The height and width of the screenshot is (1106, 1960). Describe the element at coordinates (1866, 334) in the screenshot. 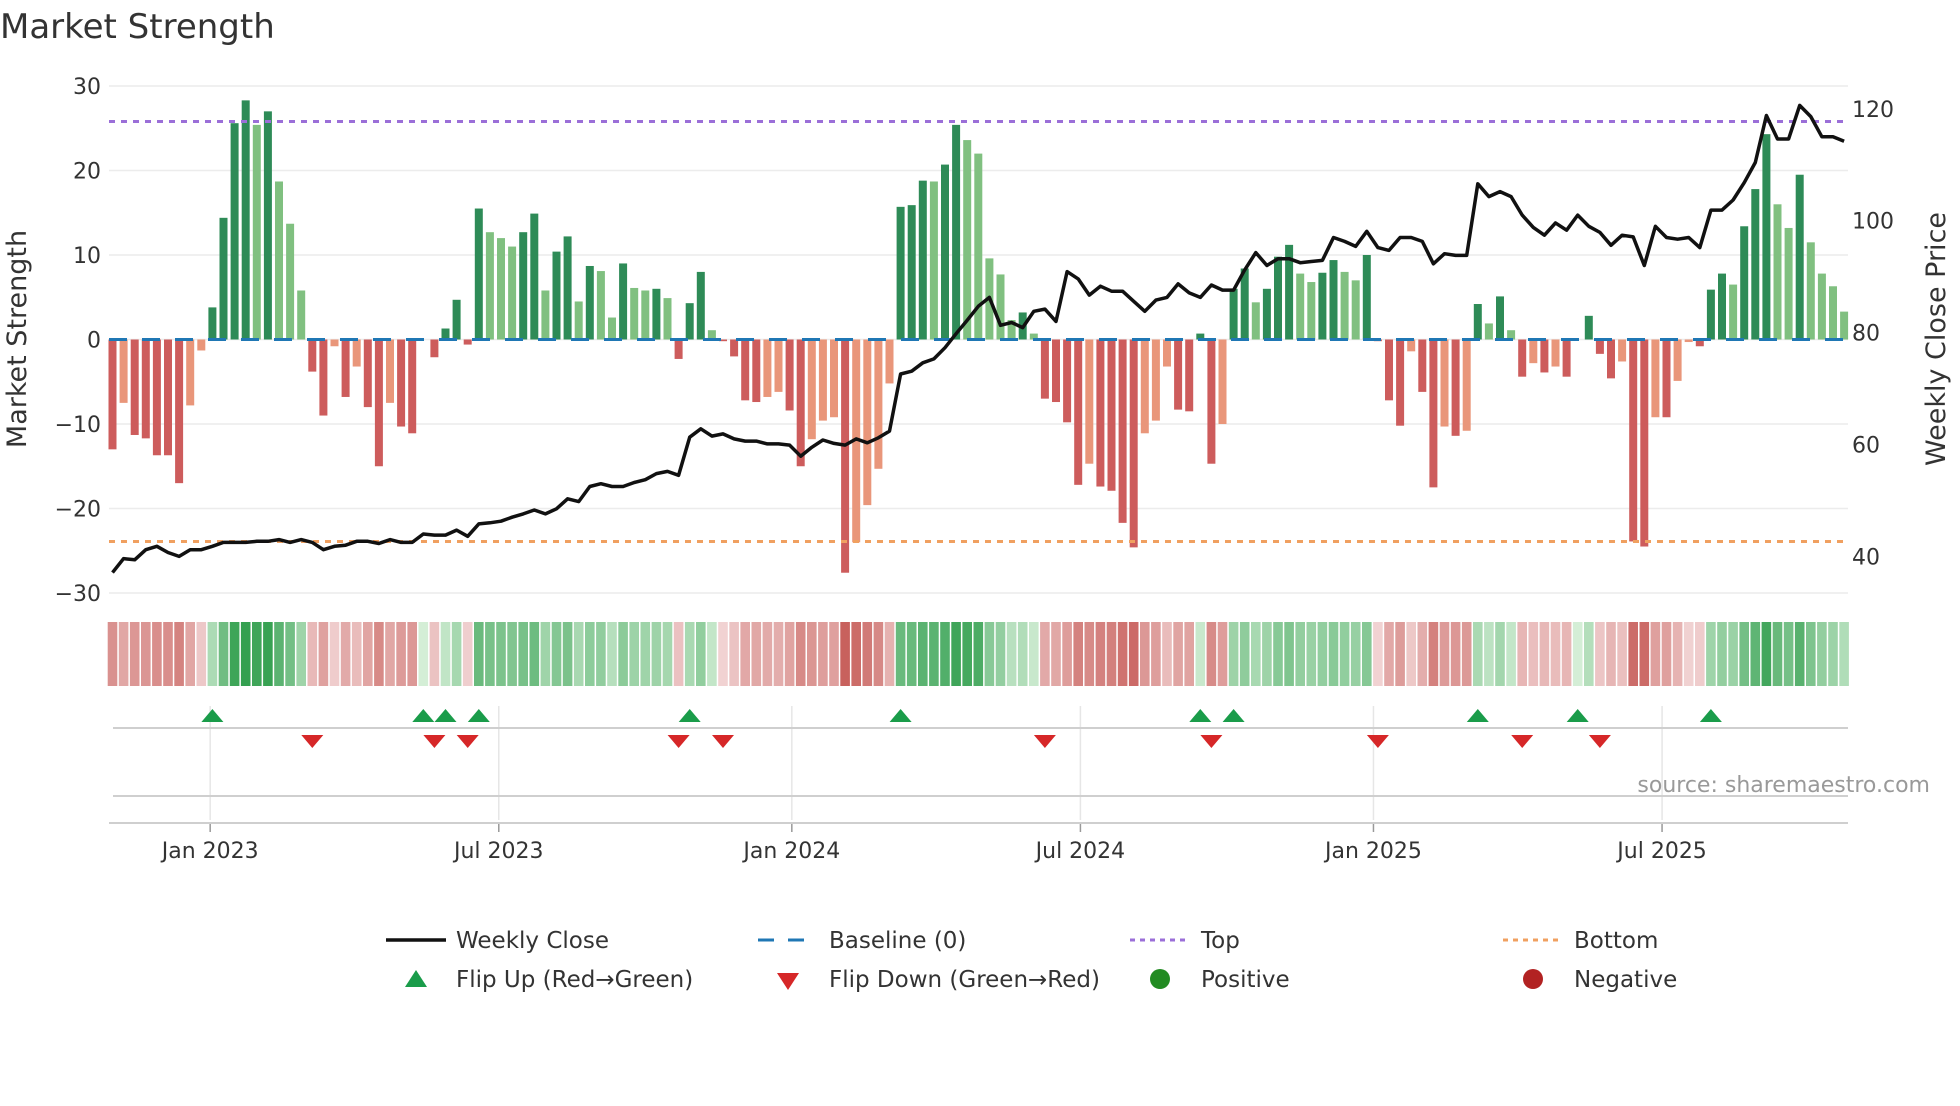

I see `y2-tick-label: 80` at that location.